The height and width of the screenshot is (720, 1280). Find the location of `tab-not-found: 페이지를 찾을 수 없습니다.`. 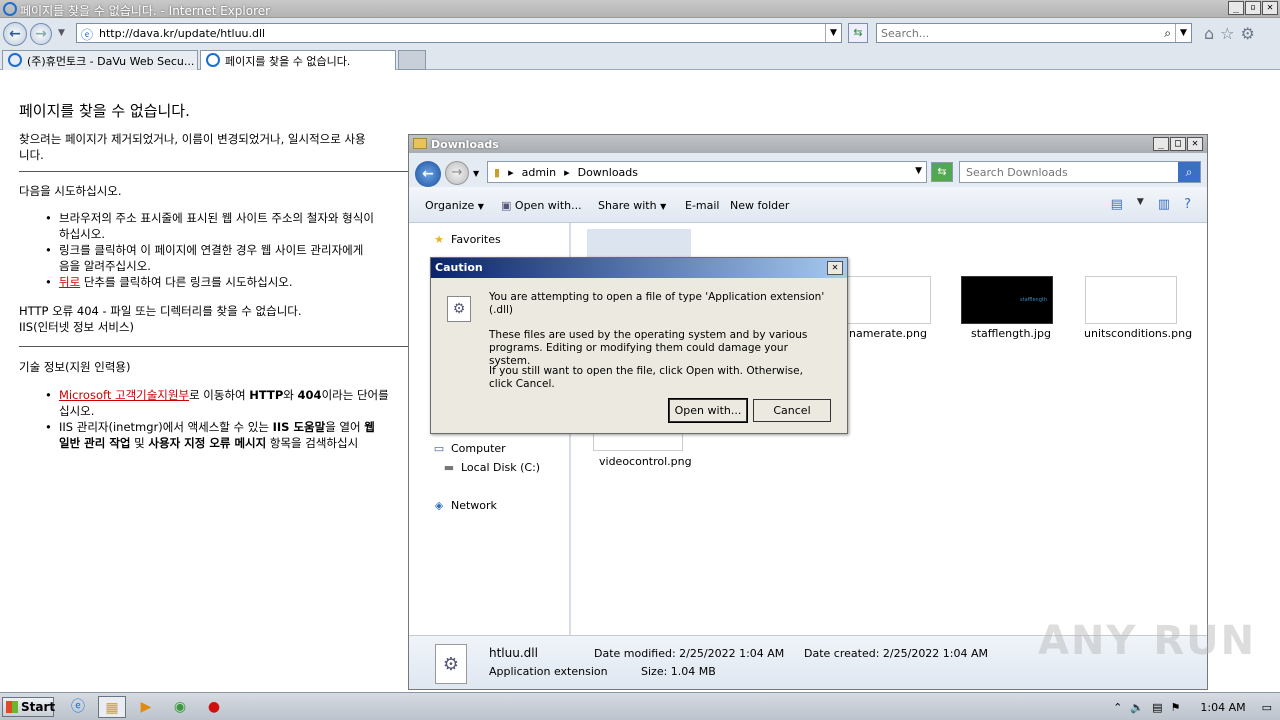

tab-not-found: 페이지를 찾을 수 없습니다. is located at coordinates (298, 60).